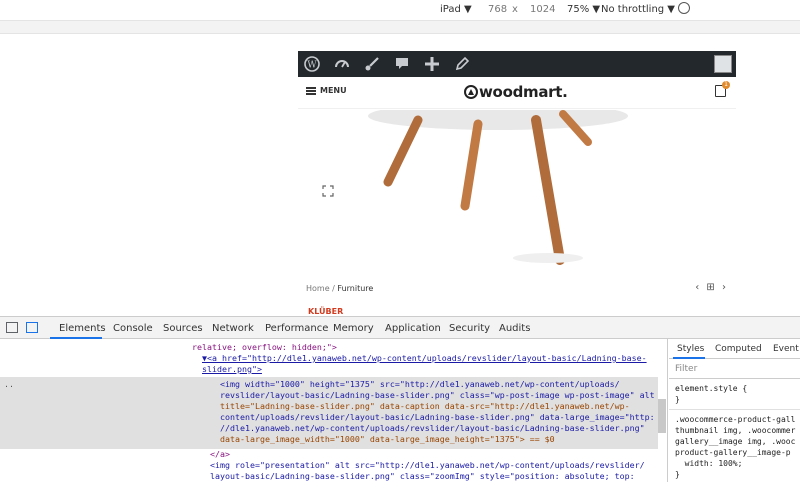 Image resolution: width=800 pixels, height=482 pixels. Describe the element at coordinates (353, 328) in the screenshot. I see `tab-memory: Memory` at that location.